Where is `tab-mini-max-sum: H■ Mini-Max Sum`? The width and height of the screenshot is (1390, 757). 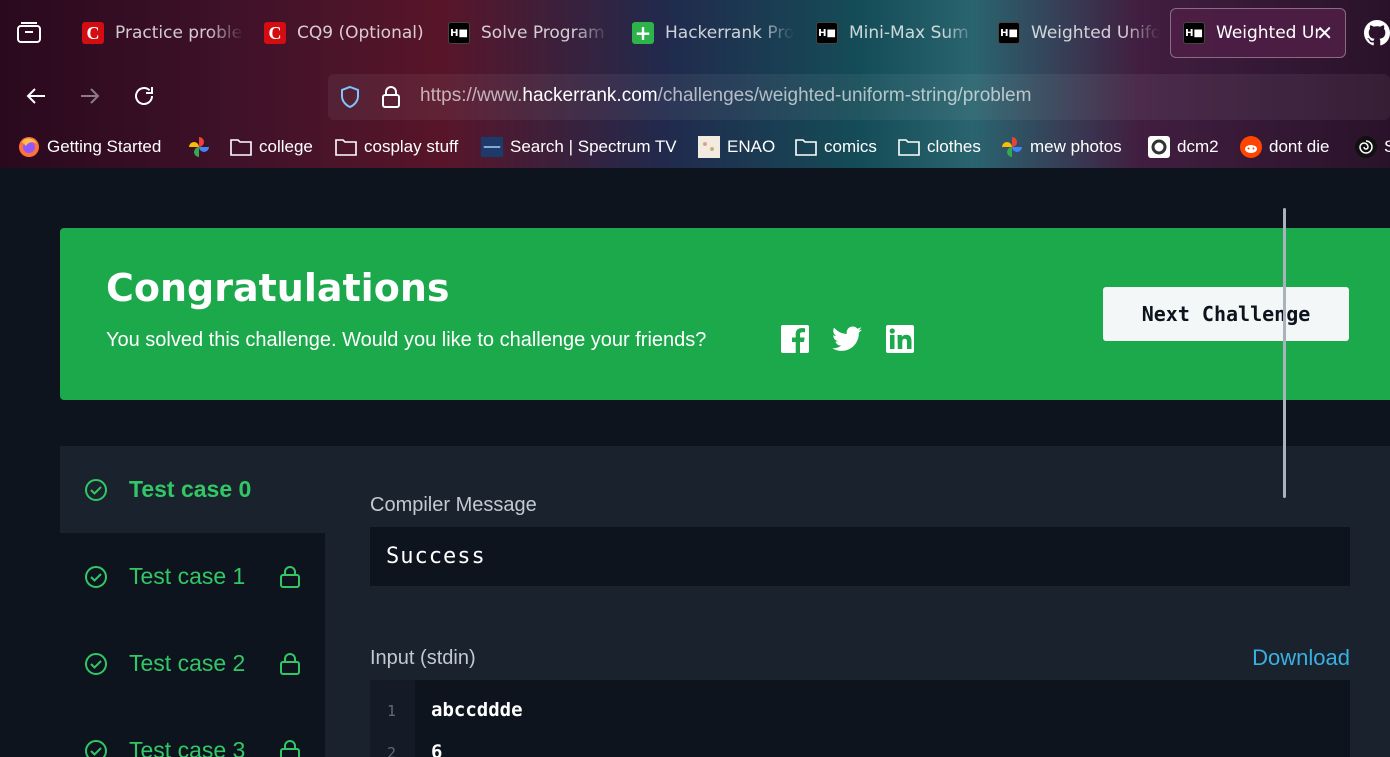 tab-mini-max-sum: H■ Mini-Max Sum is located at coordinates (888, 33).